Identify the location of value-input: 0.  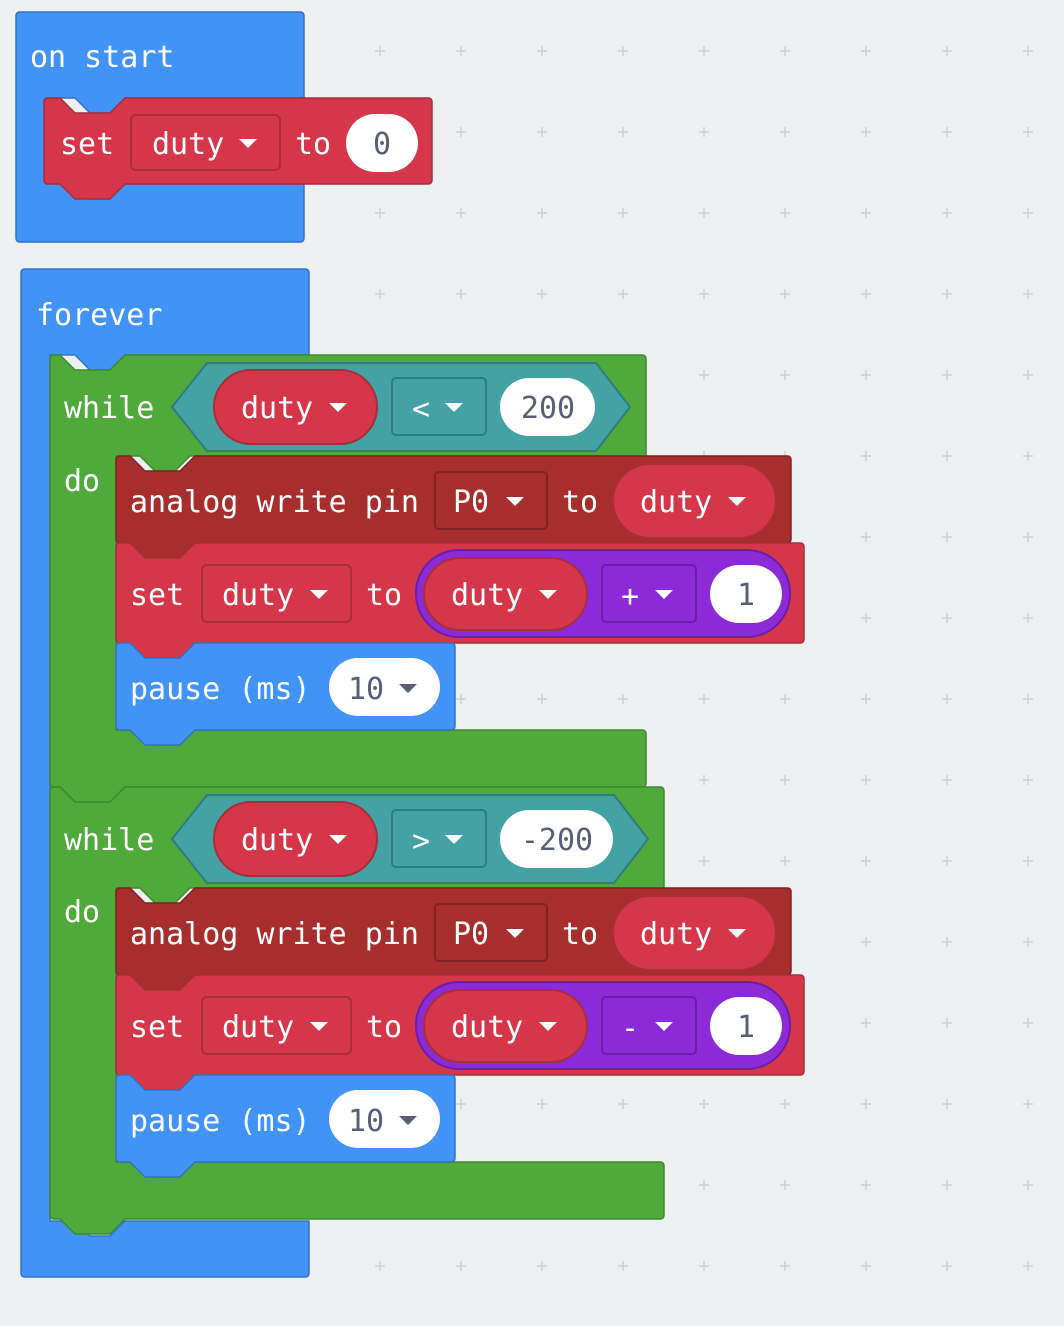
(382, 143).